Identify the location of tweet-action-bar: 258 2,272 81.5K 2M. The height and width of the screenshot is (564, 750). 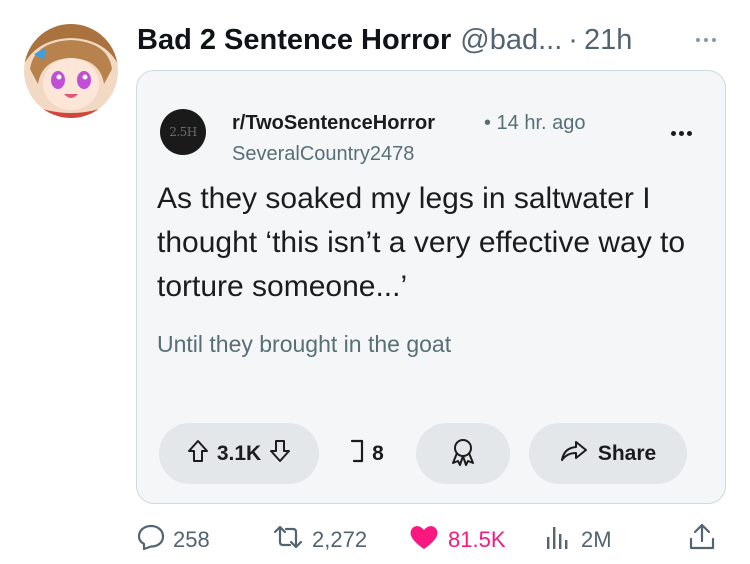
(375, 542).